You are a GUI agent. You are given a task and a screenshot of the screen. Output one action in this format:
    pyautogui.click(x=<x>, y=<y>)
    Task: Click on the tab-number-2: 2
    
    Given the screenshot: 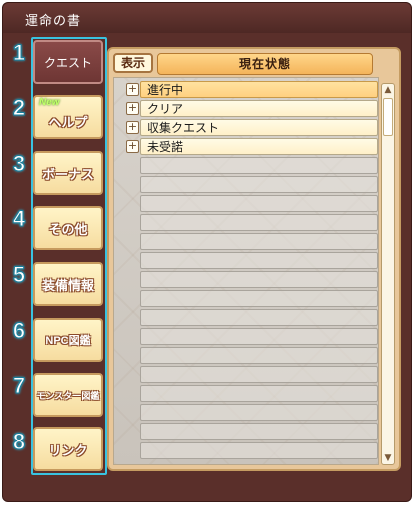 What is the action you would take?
    pyautogui.click(x=19, y=108)
    